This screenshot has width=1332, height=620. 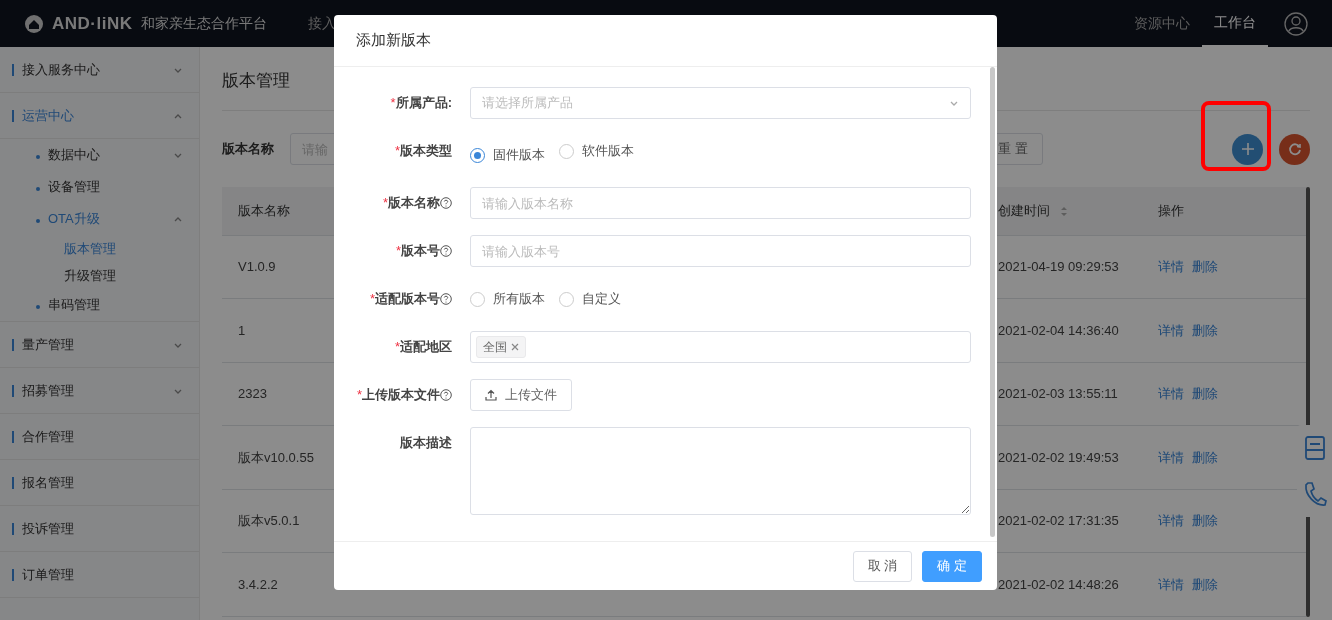 What do you see at coordinates (1296, 23) in the screenshot?
I see `user-avatar-icon` at bounding box center [1296, 23].